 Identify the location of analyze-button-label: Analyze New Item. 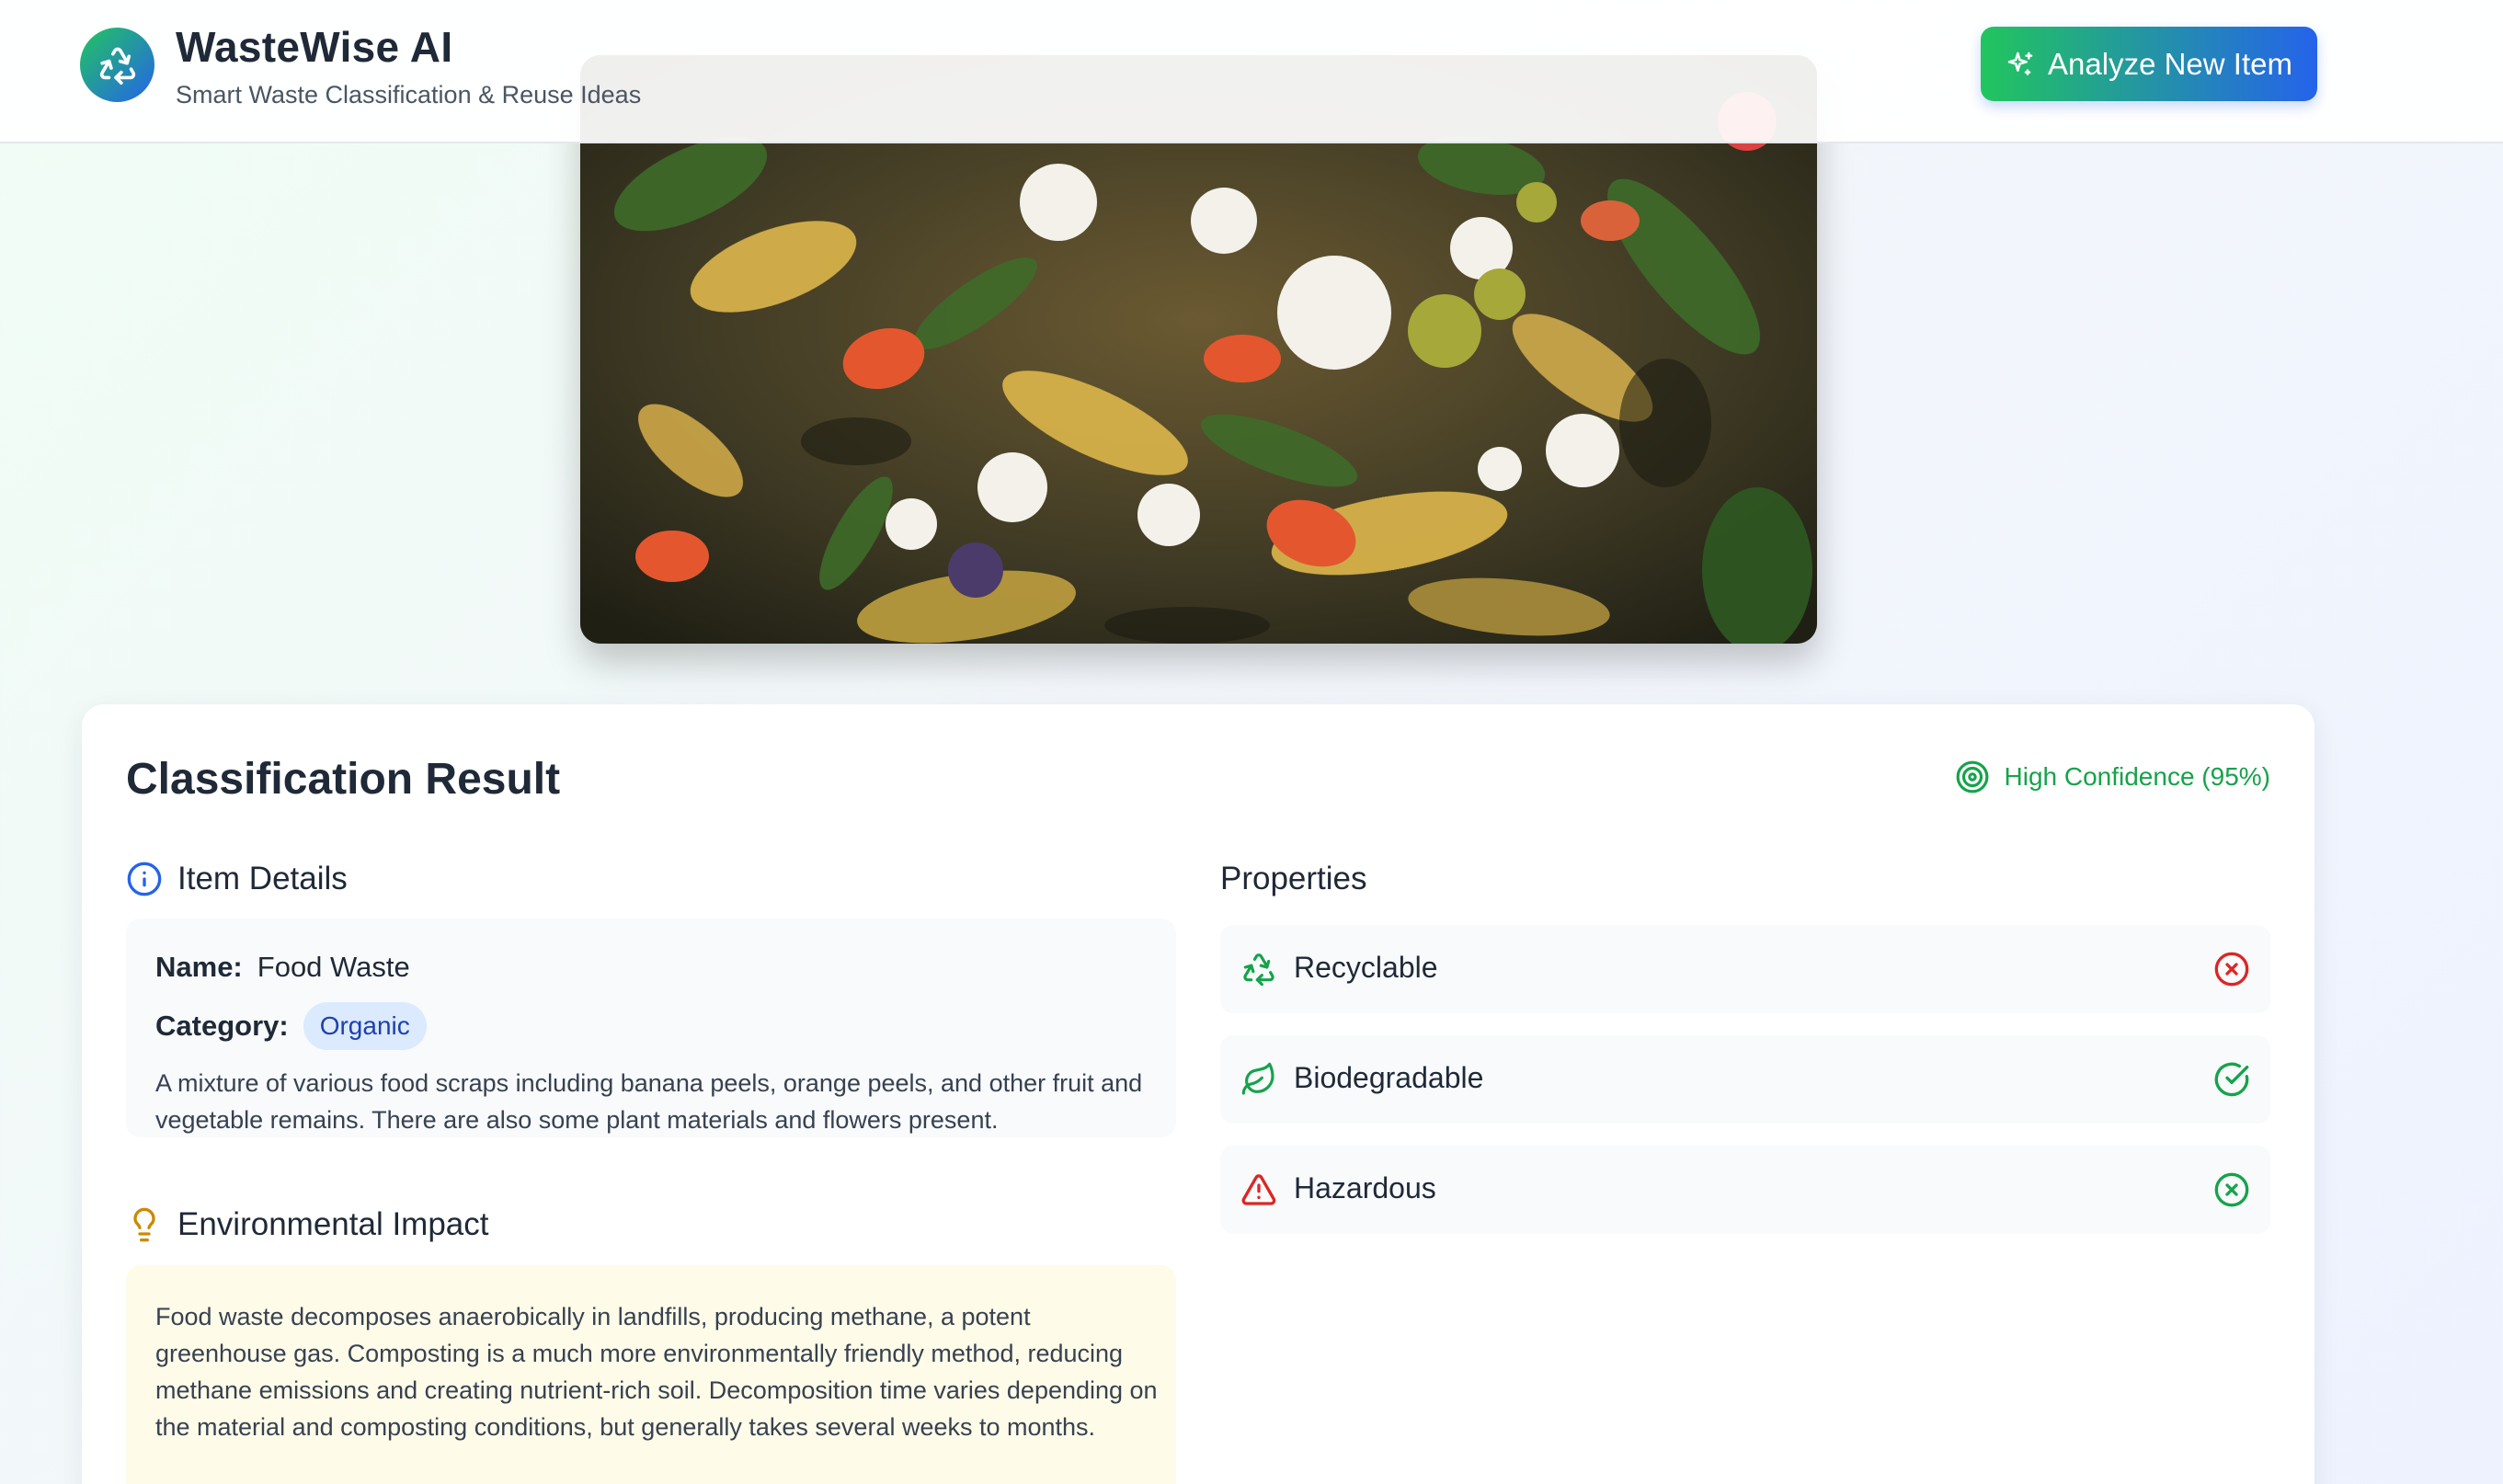
(2170, 63).